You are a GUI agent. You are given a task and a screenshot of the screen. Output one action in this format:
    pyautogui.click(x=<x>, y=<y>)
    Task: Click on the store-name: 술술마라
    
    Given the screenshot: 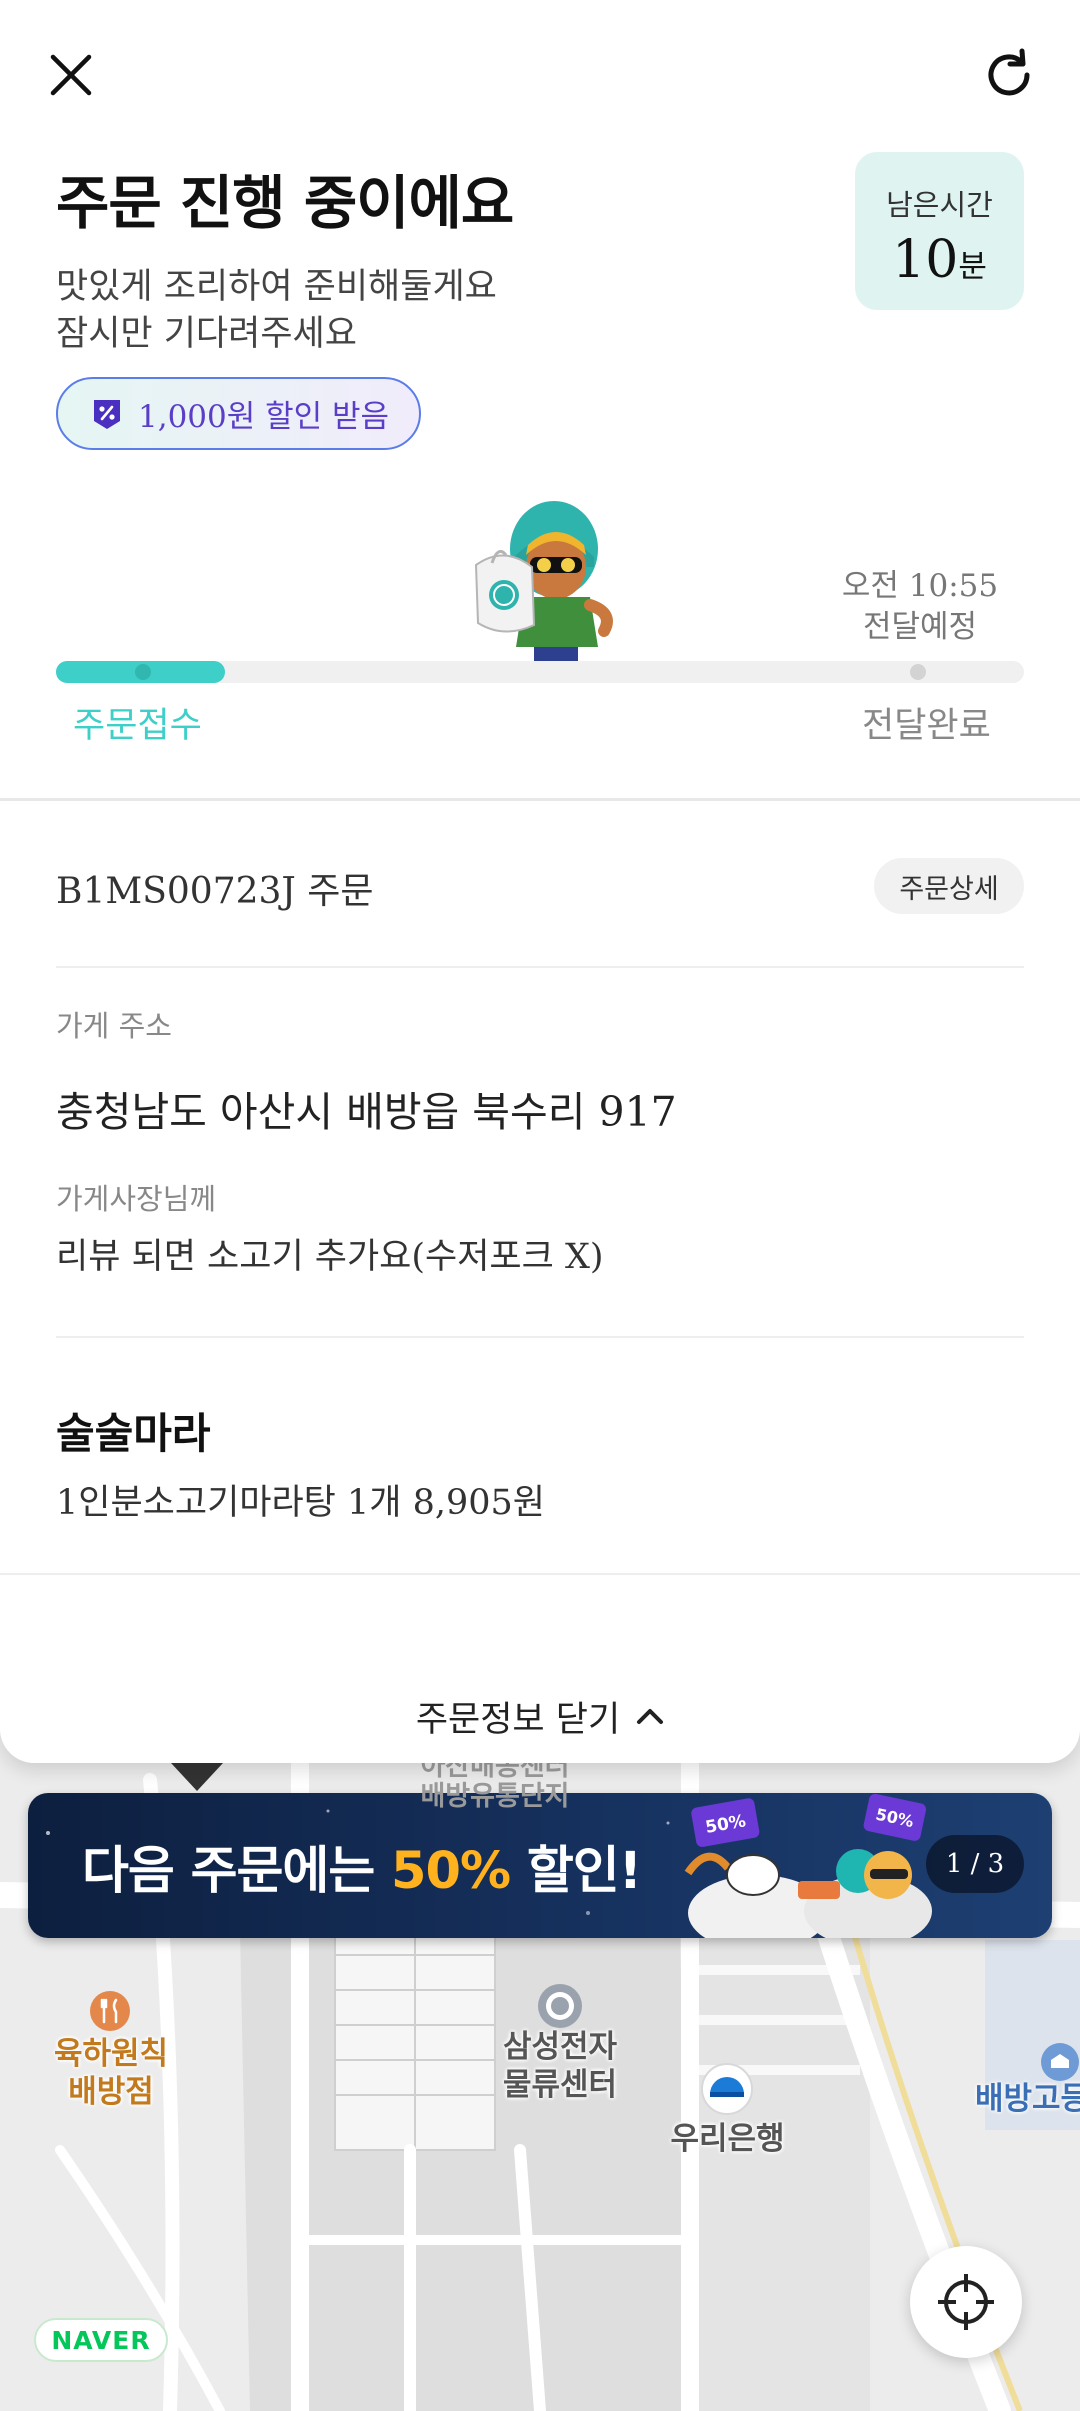 What is the action you would take?
    pyautogui.click(x=133, y=1433)
    